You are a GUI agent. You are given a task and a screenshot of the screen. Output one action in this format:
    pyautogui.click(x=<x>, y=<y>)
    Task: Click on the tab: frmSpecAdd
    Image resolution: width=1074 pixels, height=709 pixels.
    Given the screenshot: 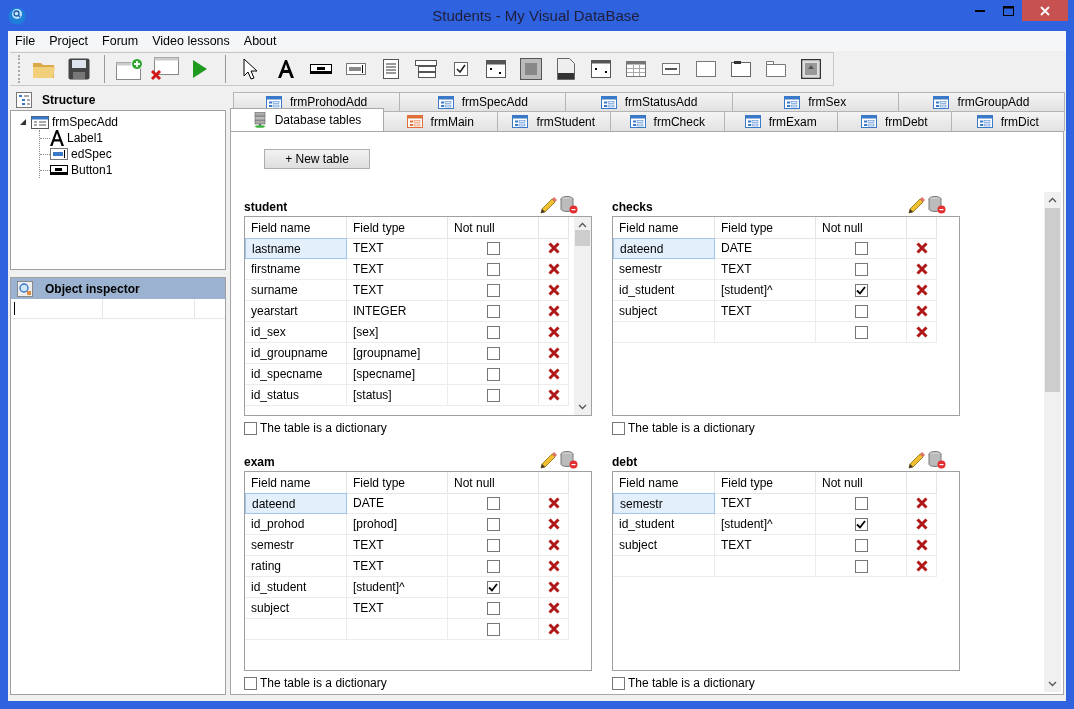 What is the action you would take?
    pyautogui.click(x=483, y=101)
    